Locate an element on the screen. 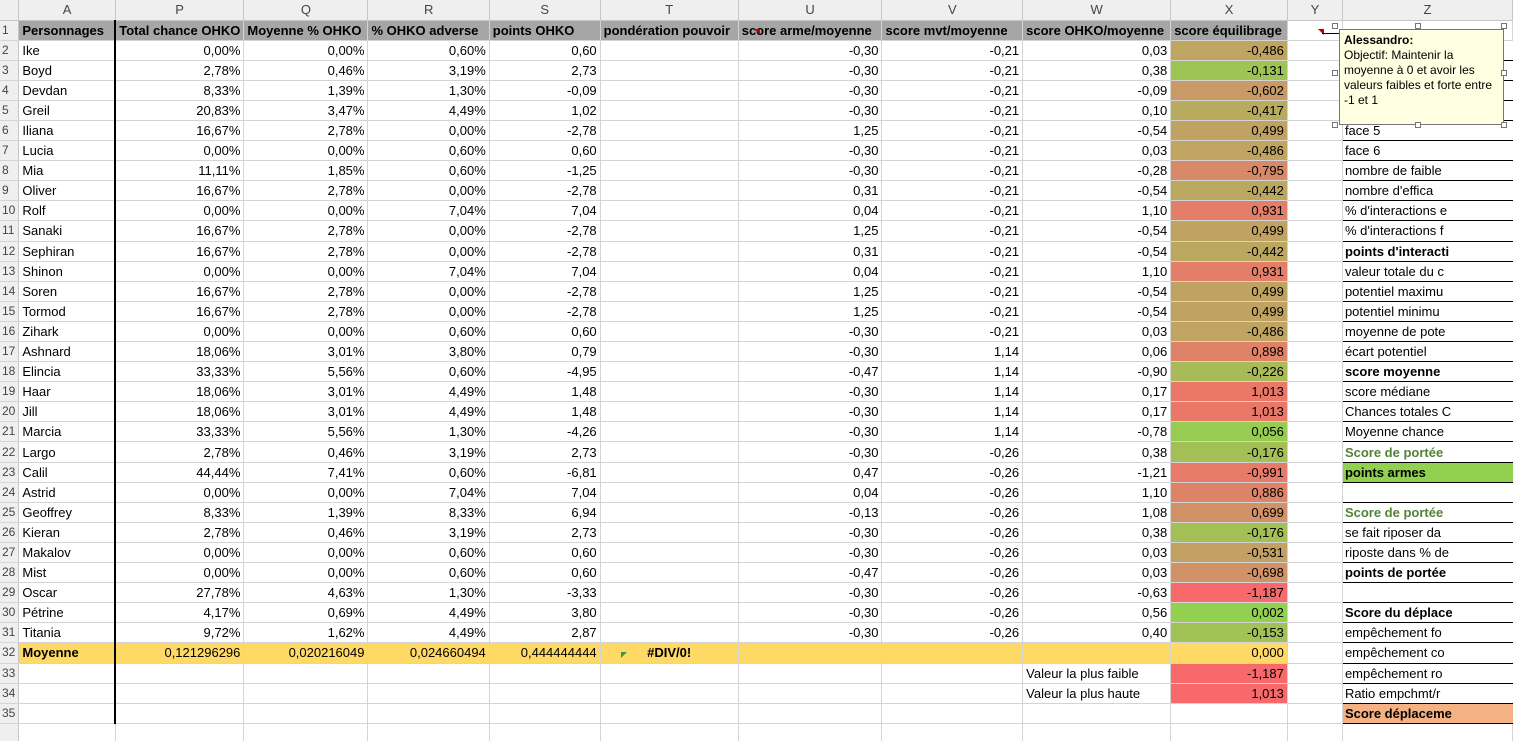  cell-score-equilibrage: 0,499 is located at coordinates (1229, 311).